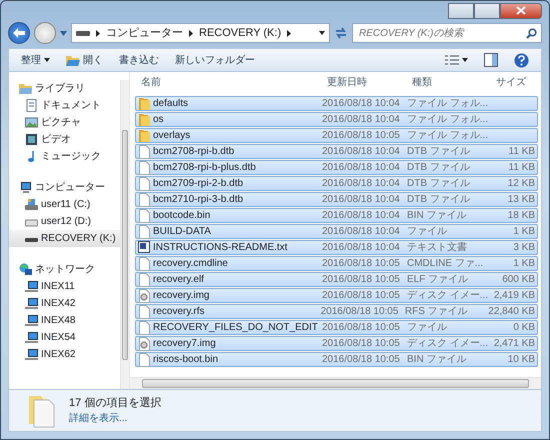 The height and width of the screenshot is (440, 550). I want to click on view-list-icon, so click(452, 60).